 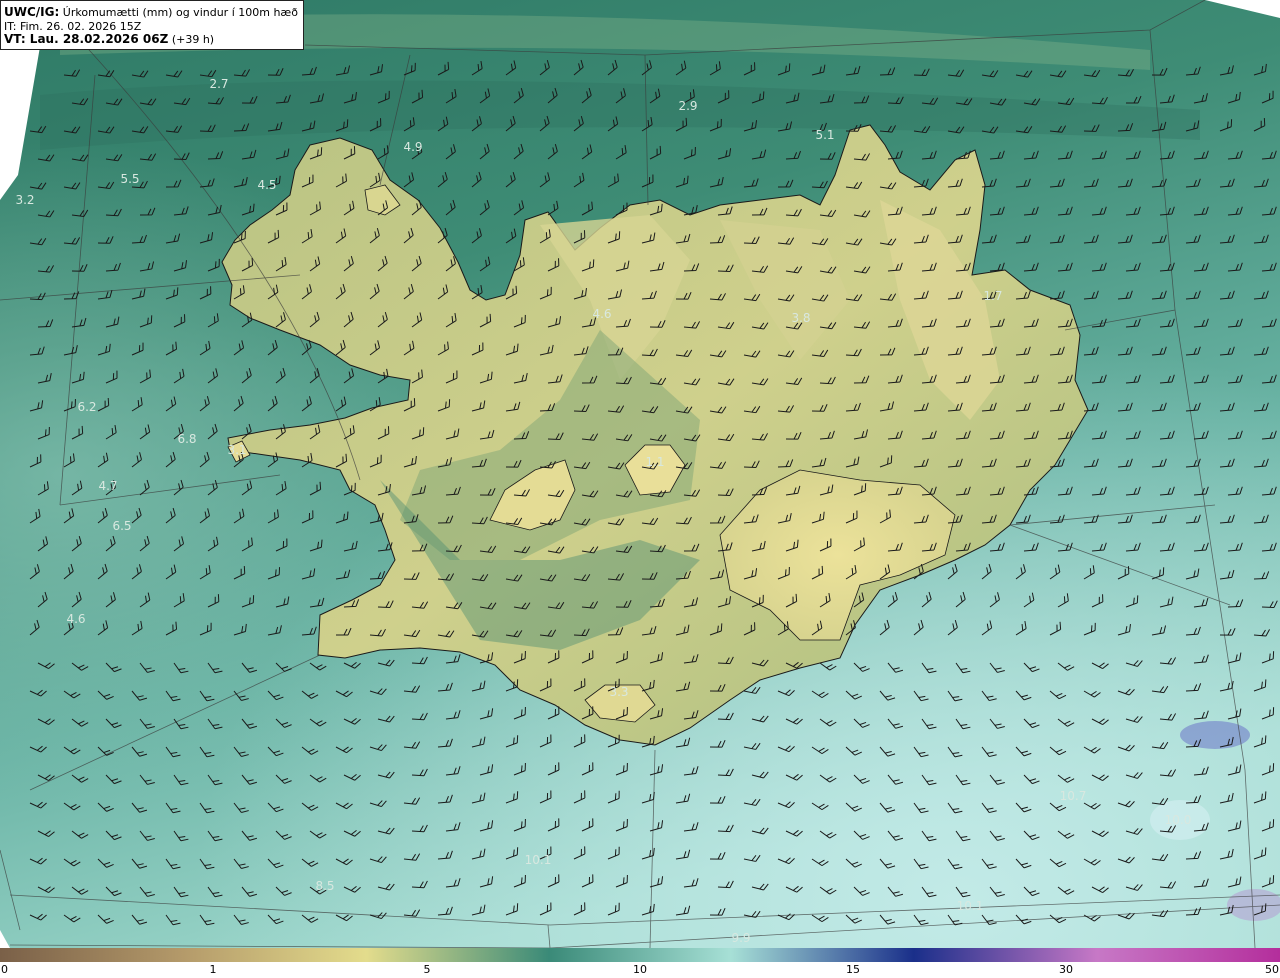 I want to click on map-value-label: 3.1, so click(x=236, y=450).